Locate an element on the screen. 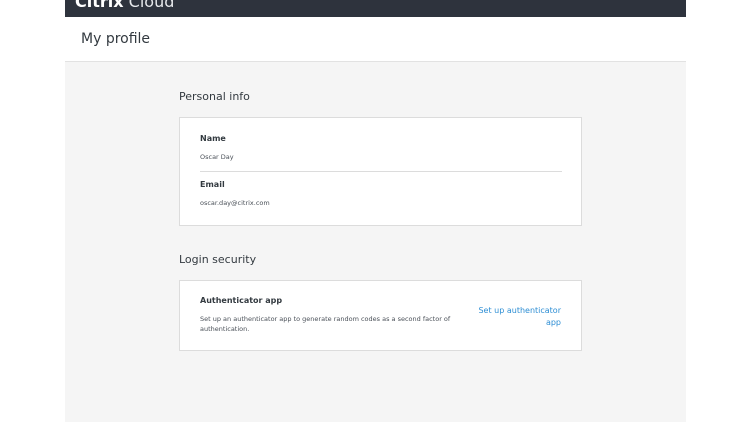  citrix-cloud-logo: Citrix Cloud is located at coordinates (124, 5).